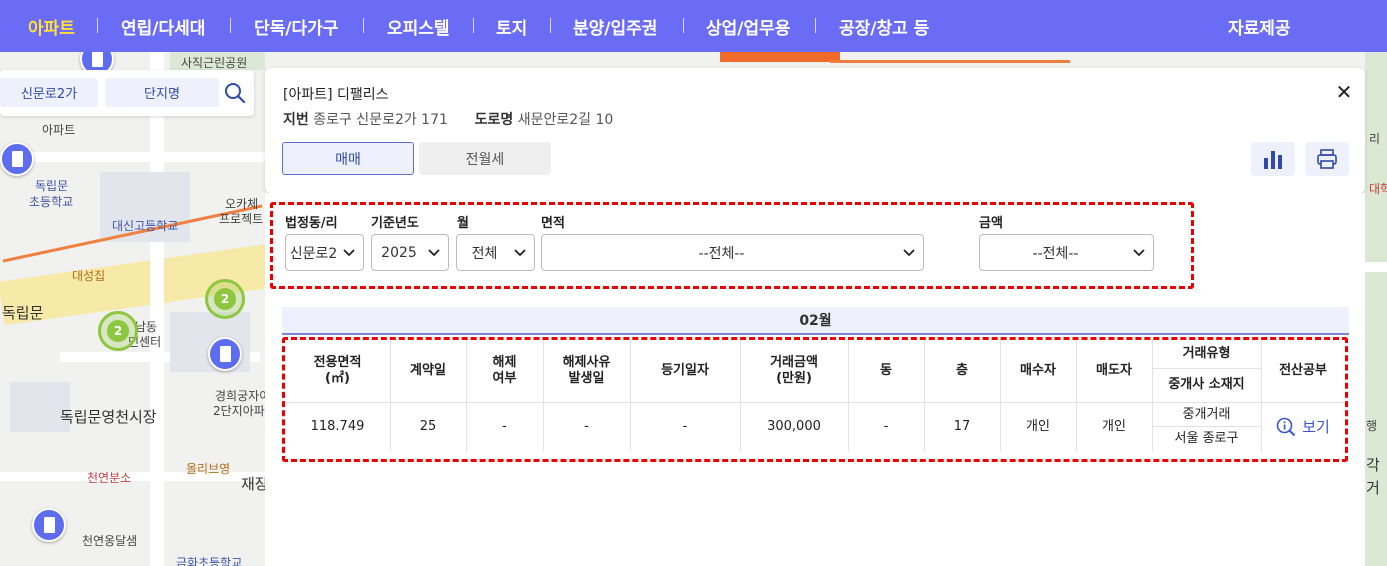 This screenshot has height=566, width=1387. Describe the element at coordinates (586, 426) in the screenshot. I see `cell-cancel-date: -` at that location.